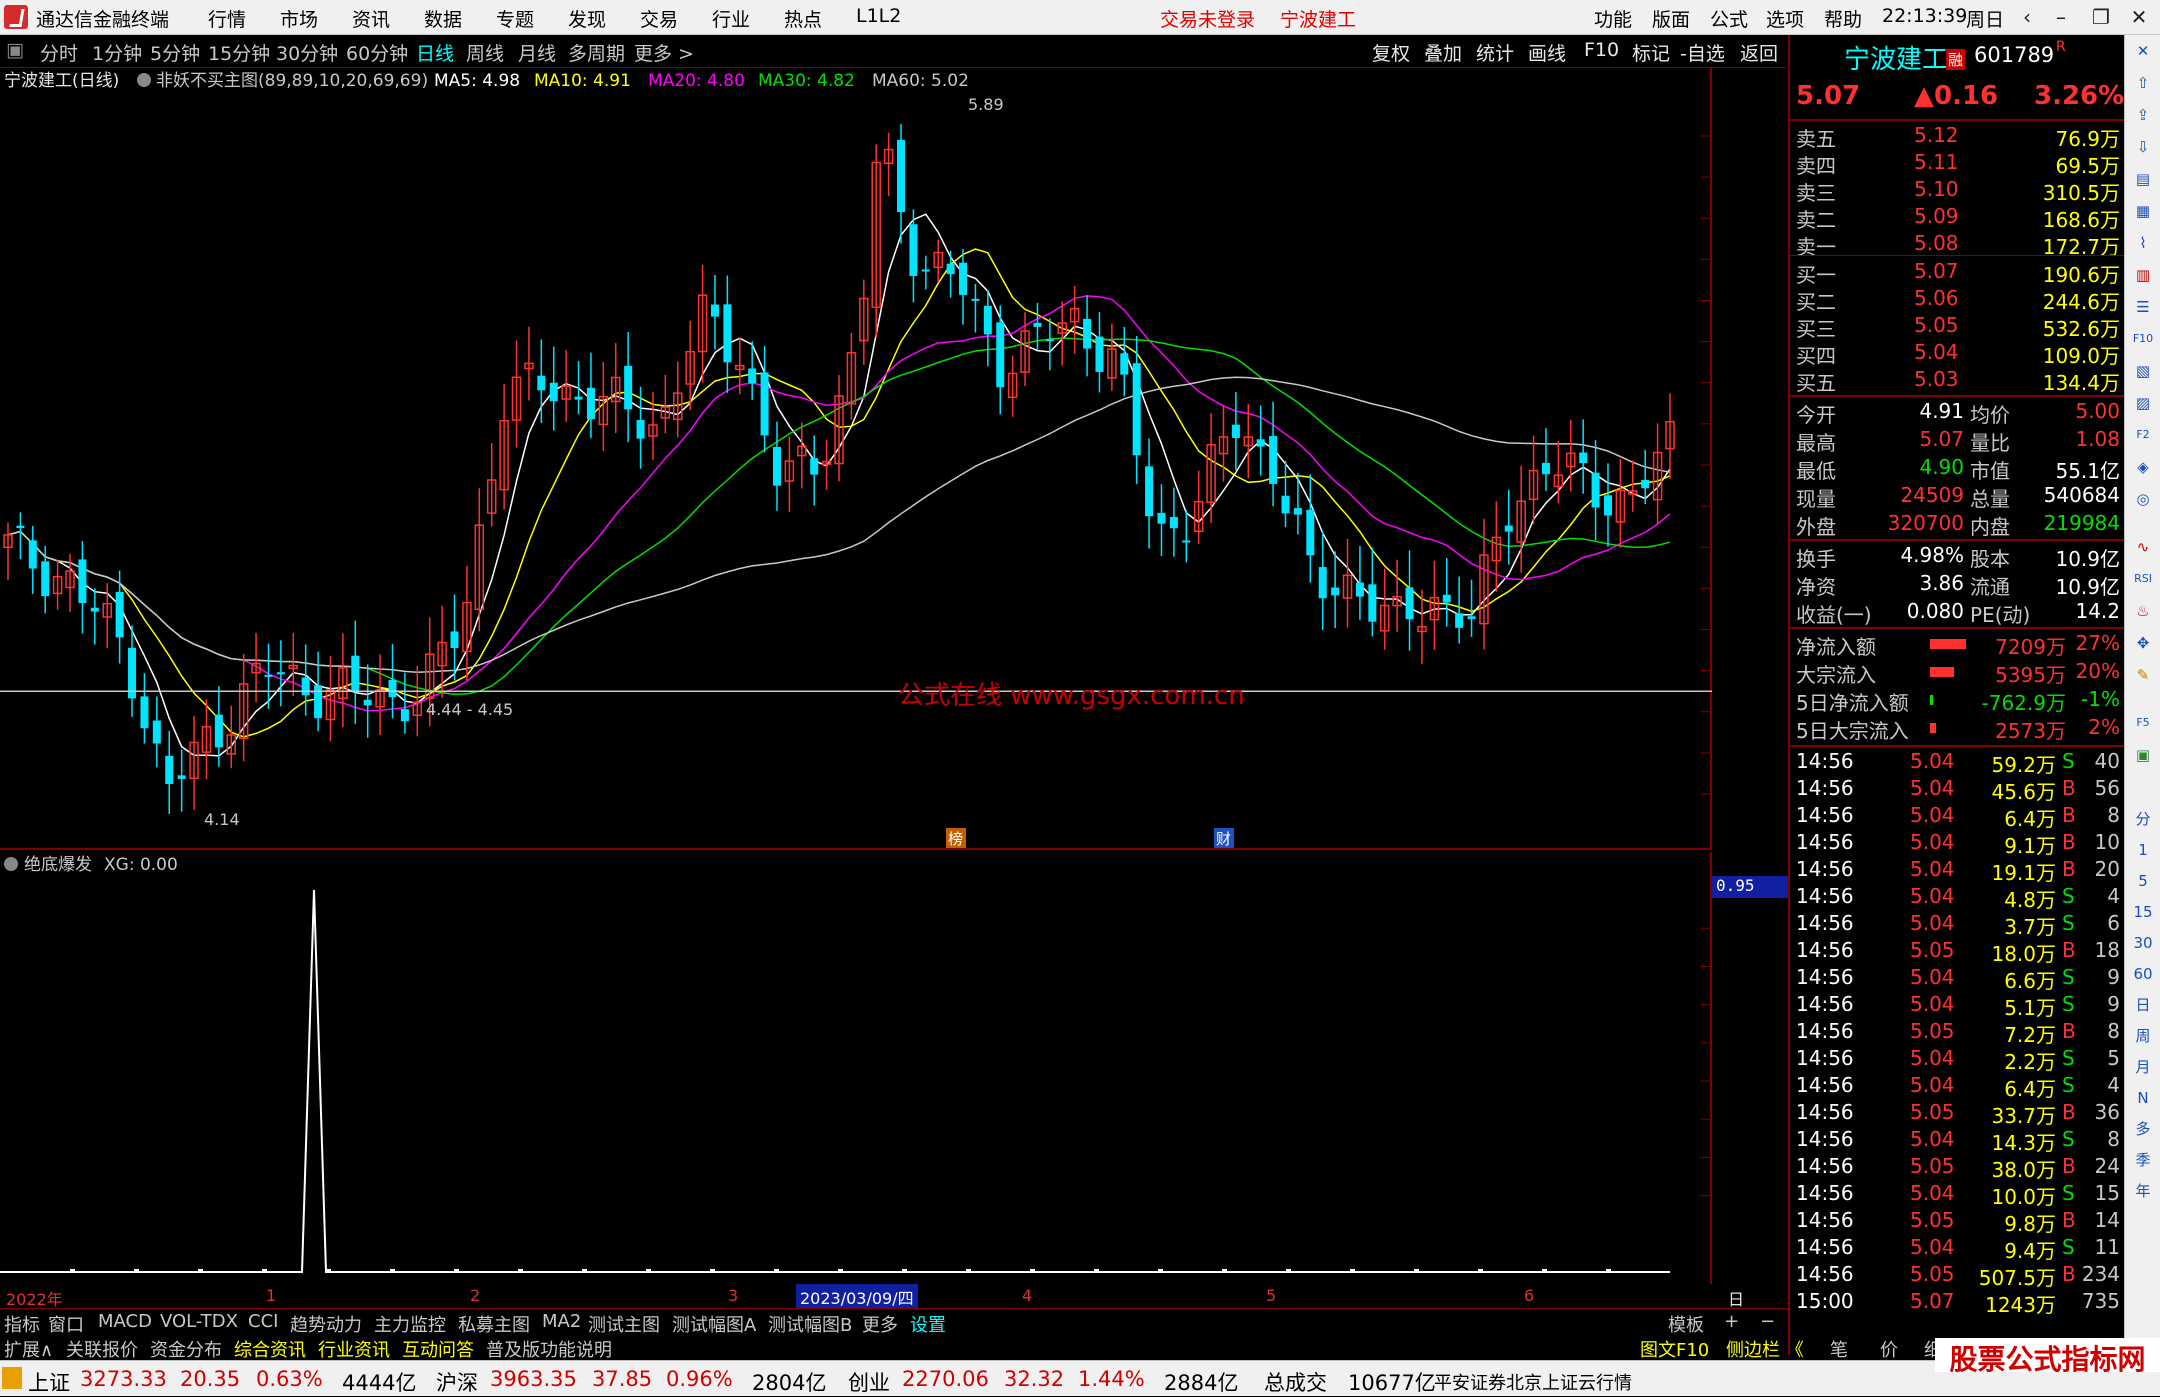  I want to click on tab-hangye: 行业资讯, so click(354, 1349).